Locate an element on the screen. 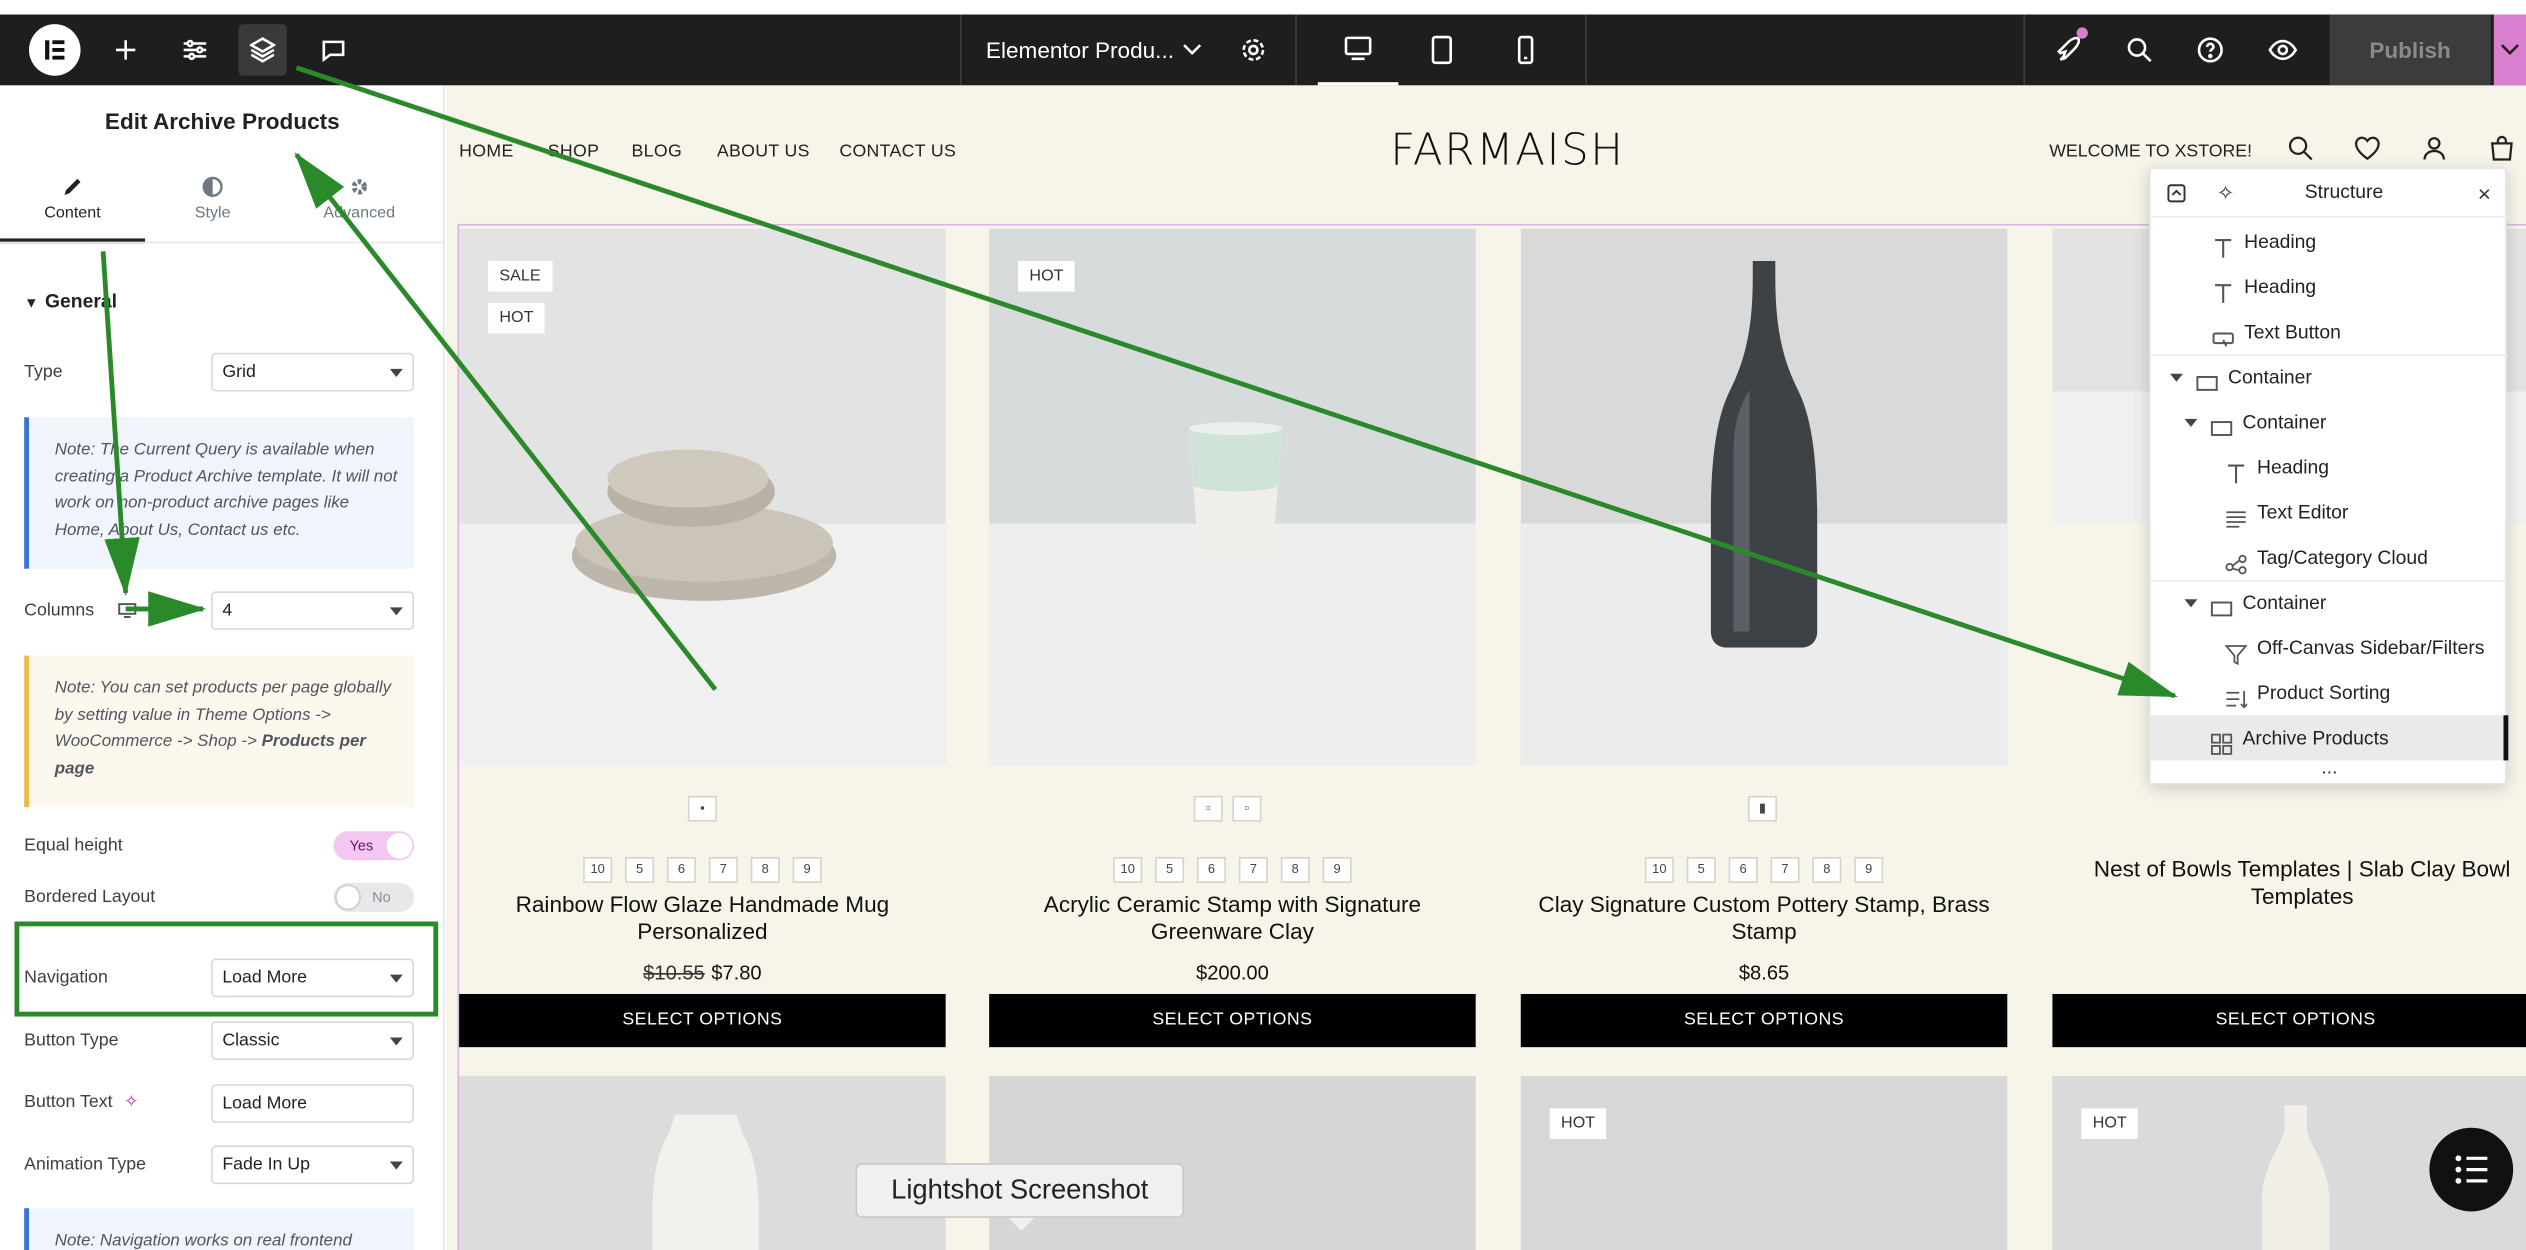  swatch: ▪ is located at coordinates (702, 808).